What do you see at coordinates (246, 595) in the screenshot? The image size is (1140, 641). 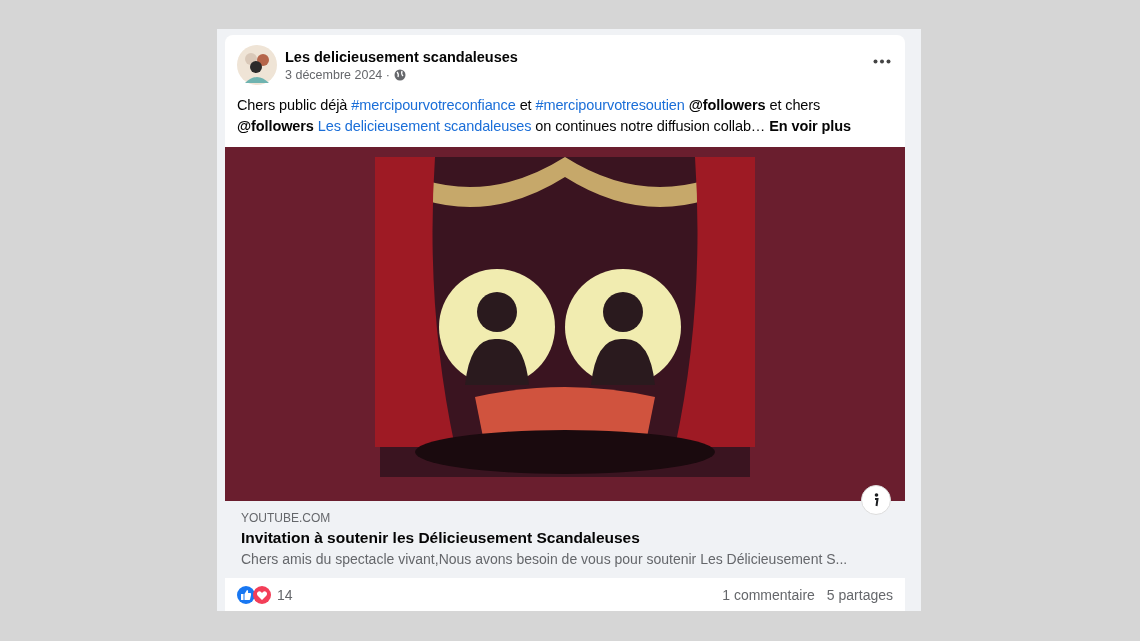 I see `like-icon` at bounding box center [246, 595].